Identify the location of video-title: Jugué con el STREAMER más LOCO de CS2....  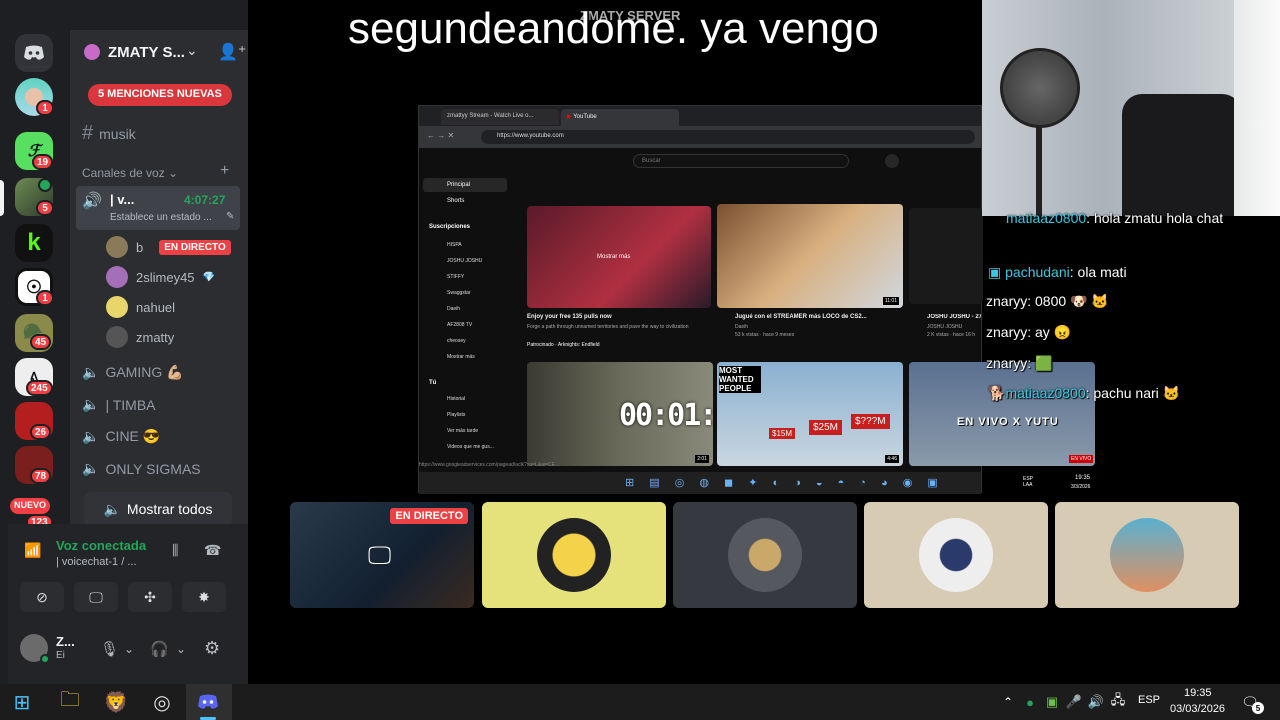
(801, 317).